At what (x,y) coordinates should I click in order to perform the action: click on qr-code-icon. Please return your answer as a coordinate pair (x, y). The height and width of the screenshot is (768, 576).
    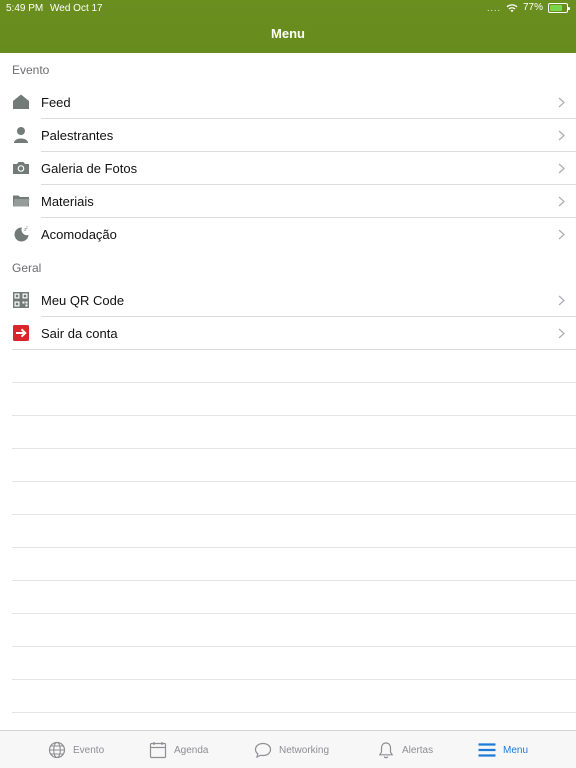
    Looking at the image, I should click on (21, 300).